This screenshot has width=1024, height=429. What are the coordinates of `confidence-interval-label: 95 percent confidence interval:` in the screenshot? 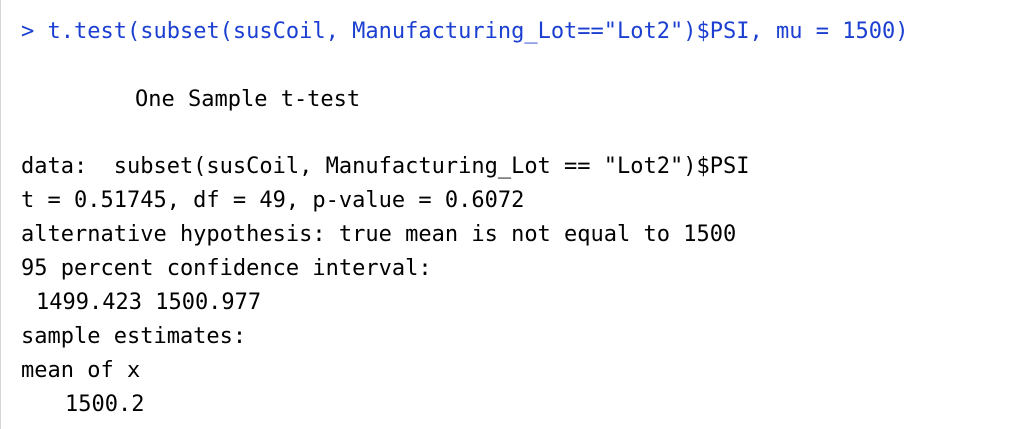 It's located at (226, 268).